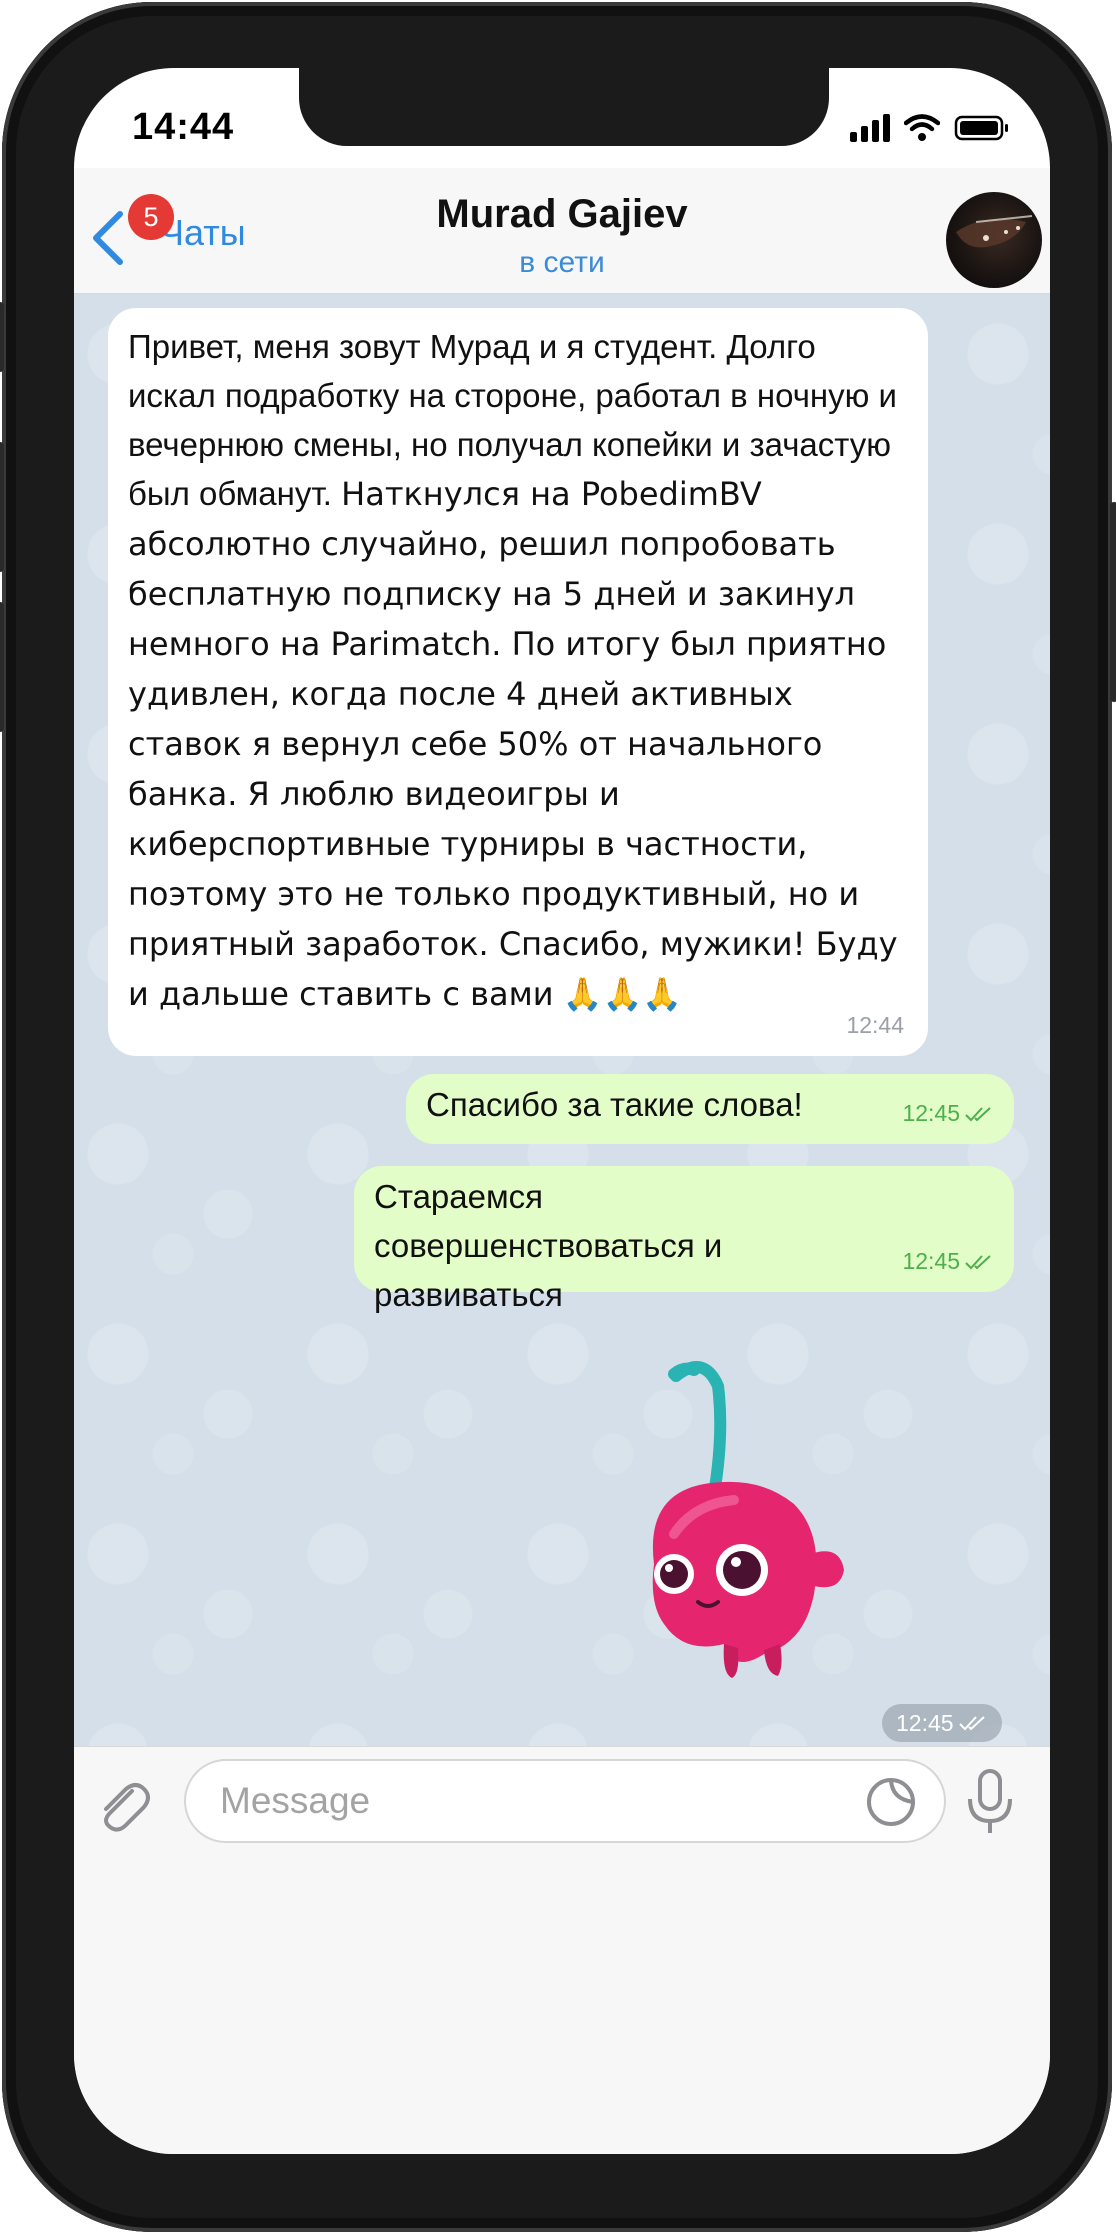  I want to click on sticker-time: 12:45, so click(942, 1723).